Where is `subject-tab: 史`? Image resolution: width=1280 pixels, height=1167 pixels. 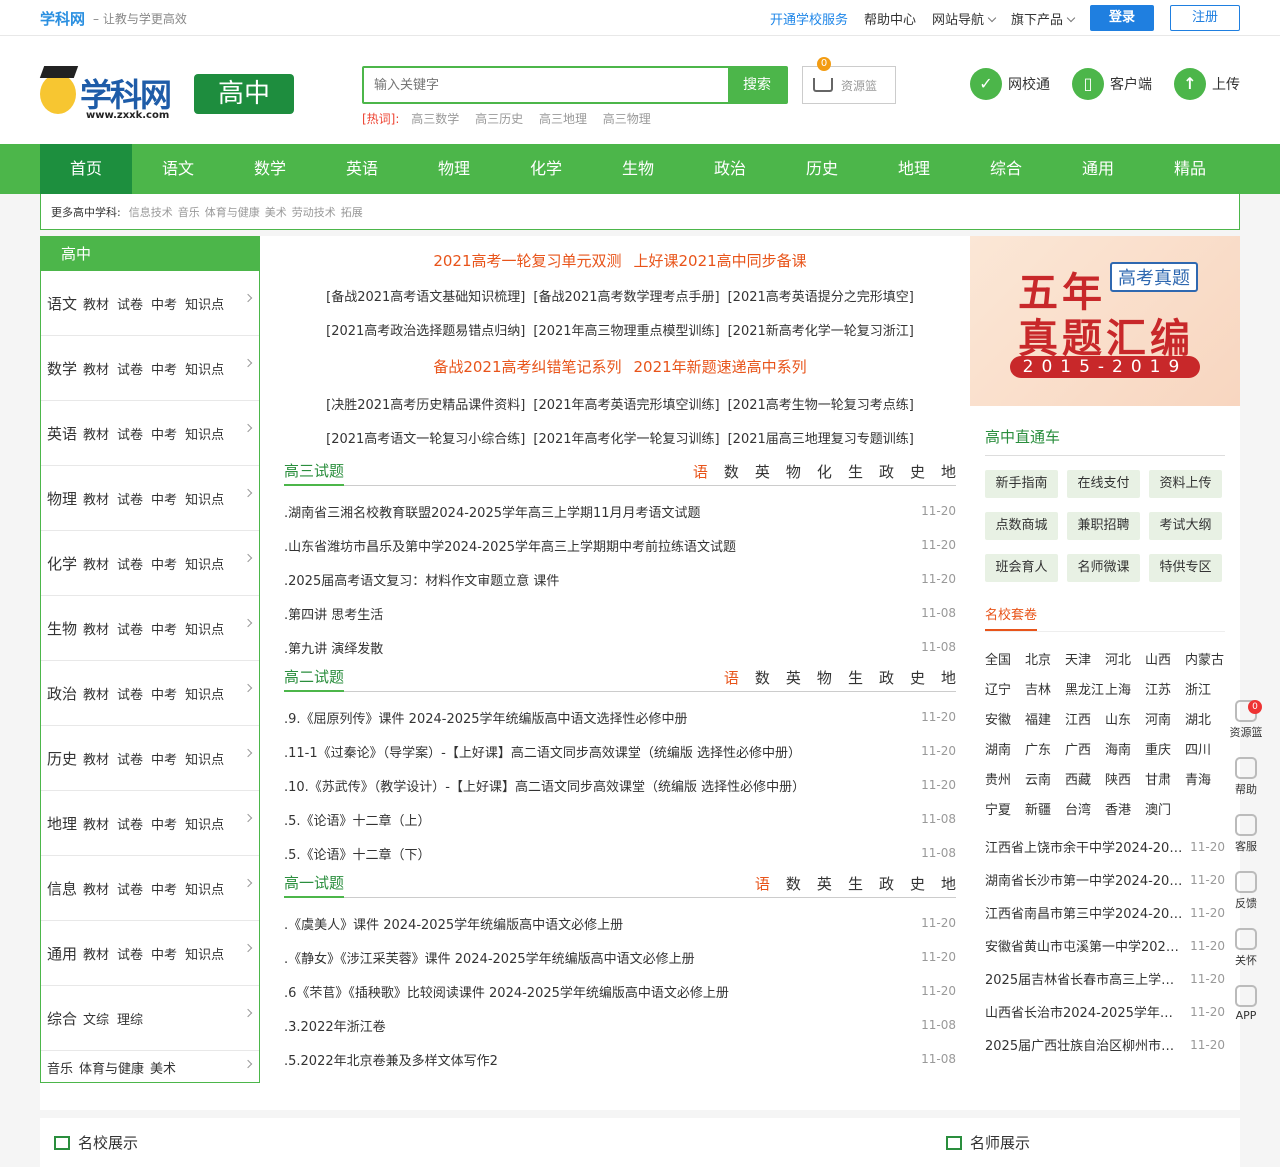
subject-tab: 史 is located at coordinates (917, 677).